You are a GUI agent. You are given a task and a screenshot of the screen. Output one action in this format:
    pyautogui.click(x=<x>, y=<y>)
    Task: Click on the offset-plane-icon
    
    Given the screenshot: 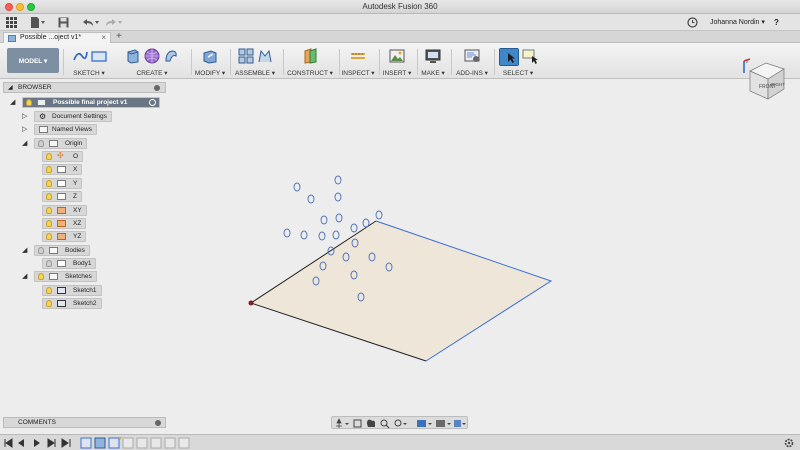 What is the action you would take?
    pyautogui.click(x=310, y=56)
    